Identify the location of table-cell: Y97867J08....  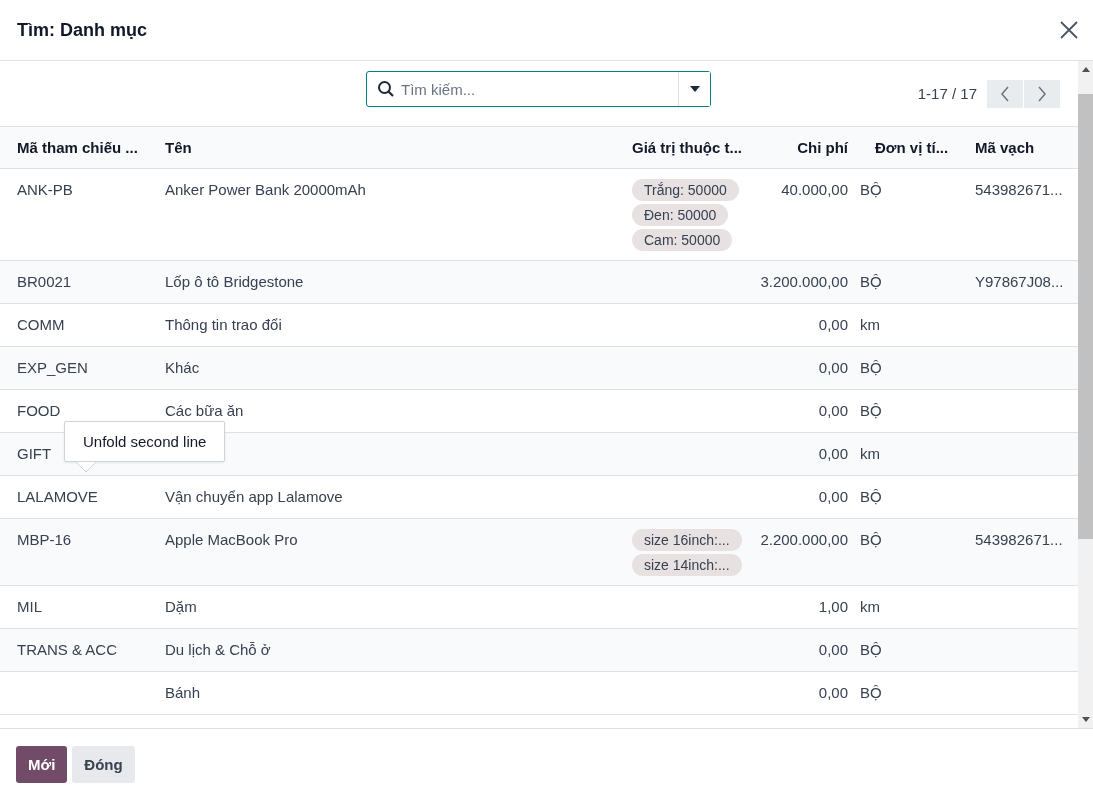
(1019, 281).